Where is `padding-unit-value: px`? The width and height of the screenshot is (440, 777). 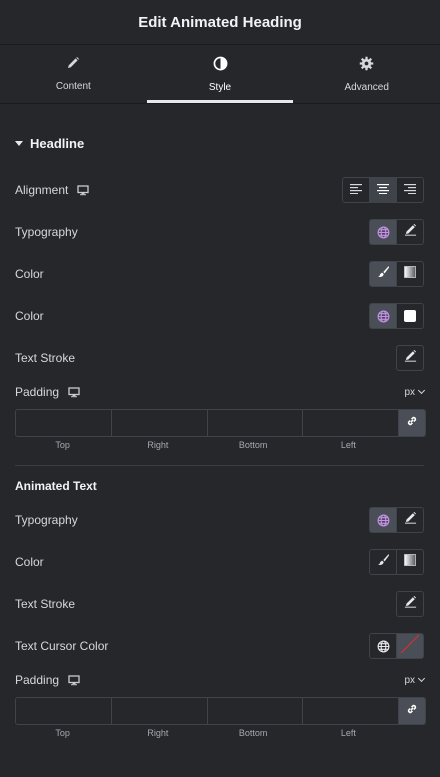 padding-unit-value: px is located at coordinates (409, 680).